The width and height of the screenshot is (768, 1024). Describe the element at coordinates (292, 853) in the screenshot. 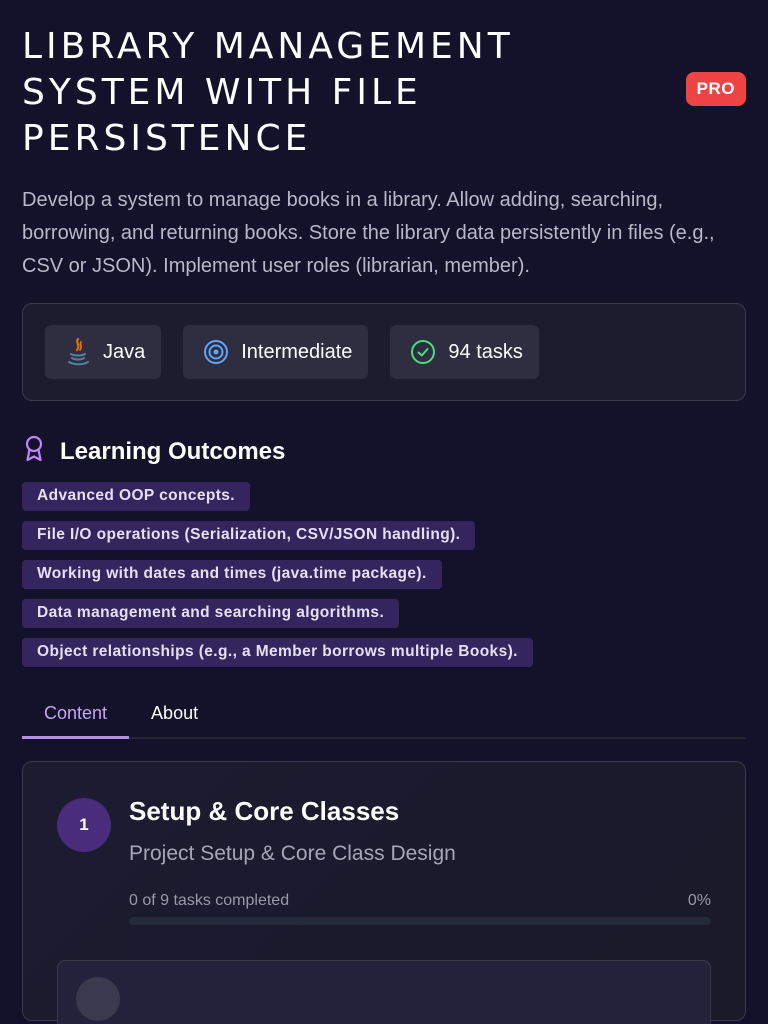

I see `module-subtitle: Project Setup & Core Class Design` at that location.